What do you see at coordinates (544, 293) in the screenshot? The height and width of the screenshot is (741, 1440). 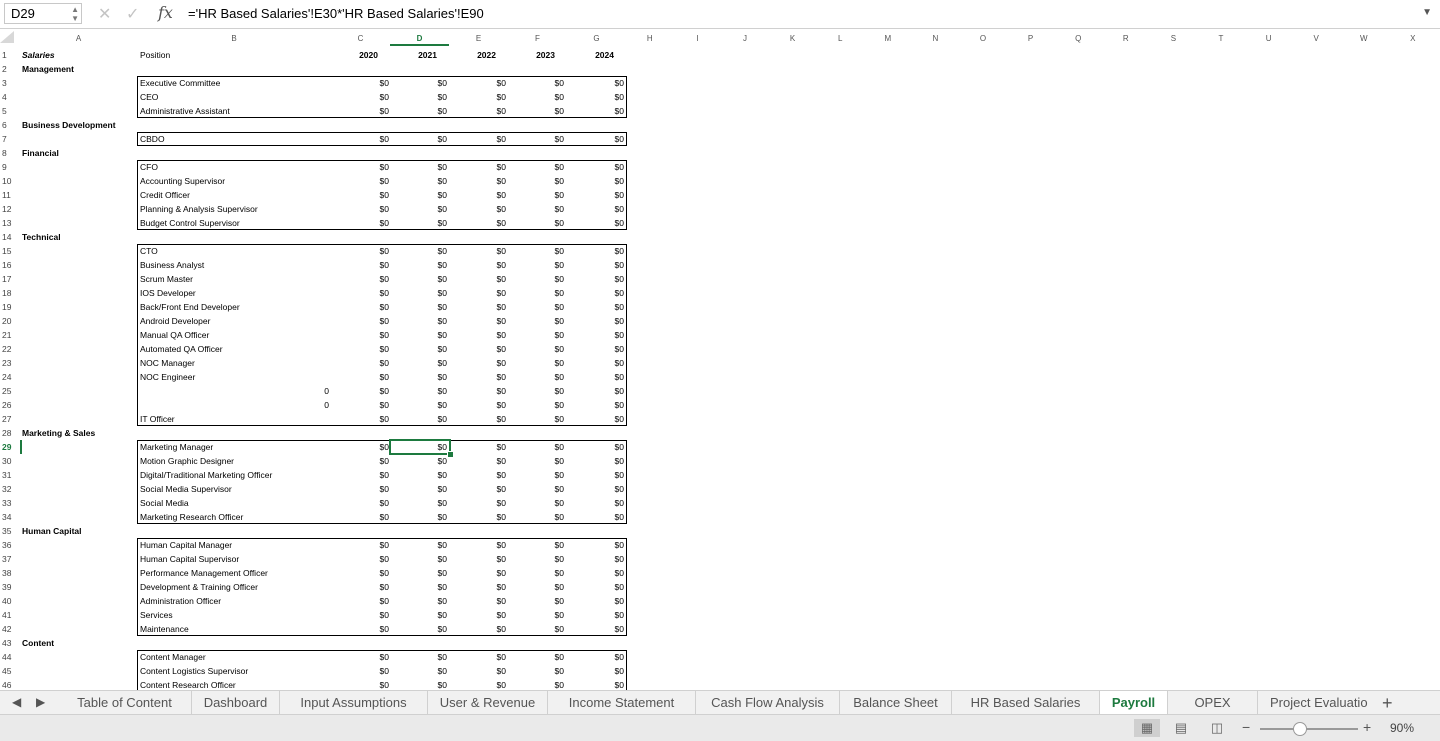 I see `salary-cell-f18: $0` at bounding box center [544, 293].